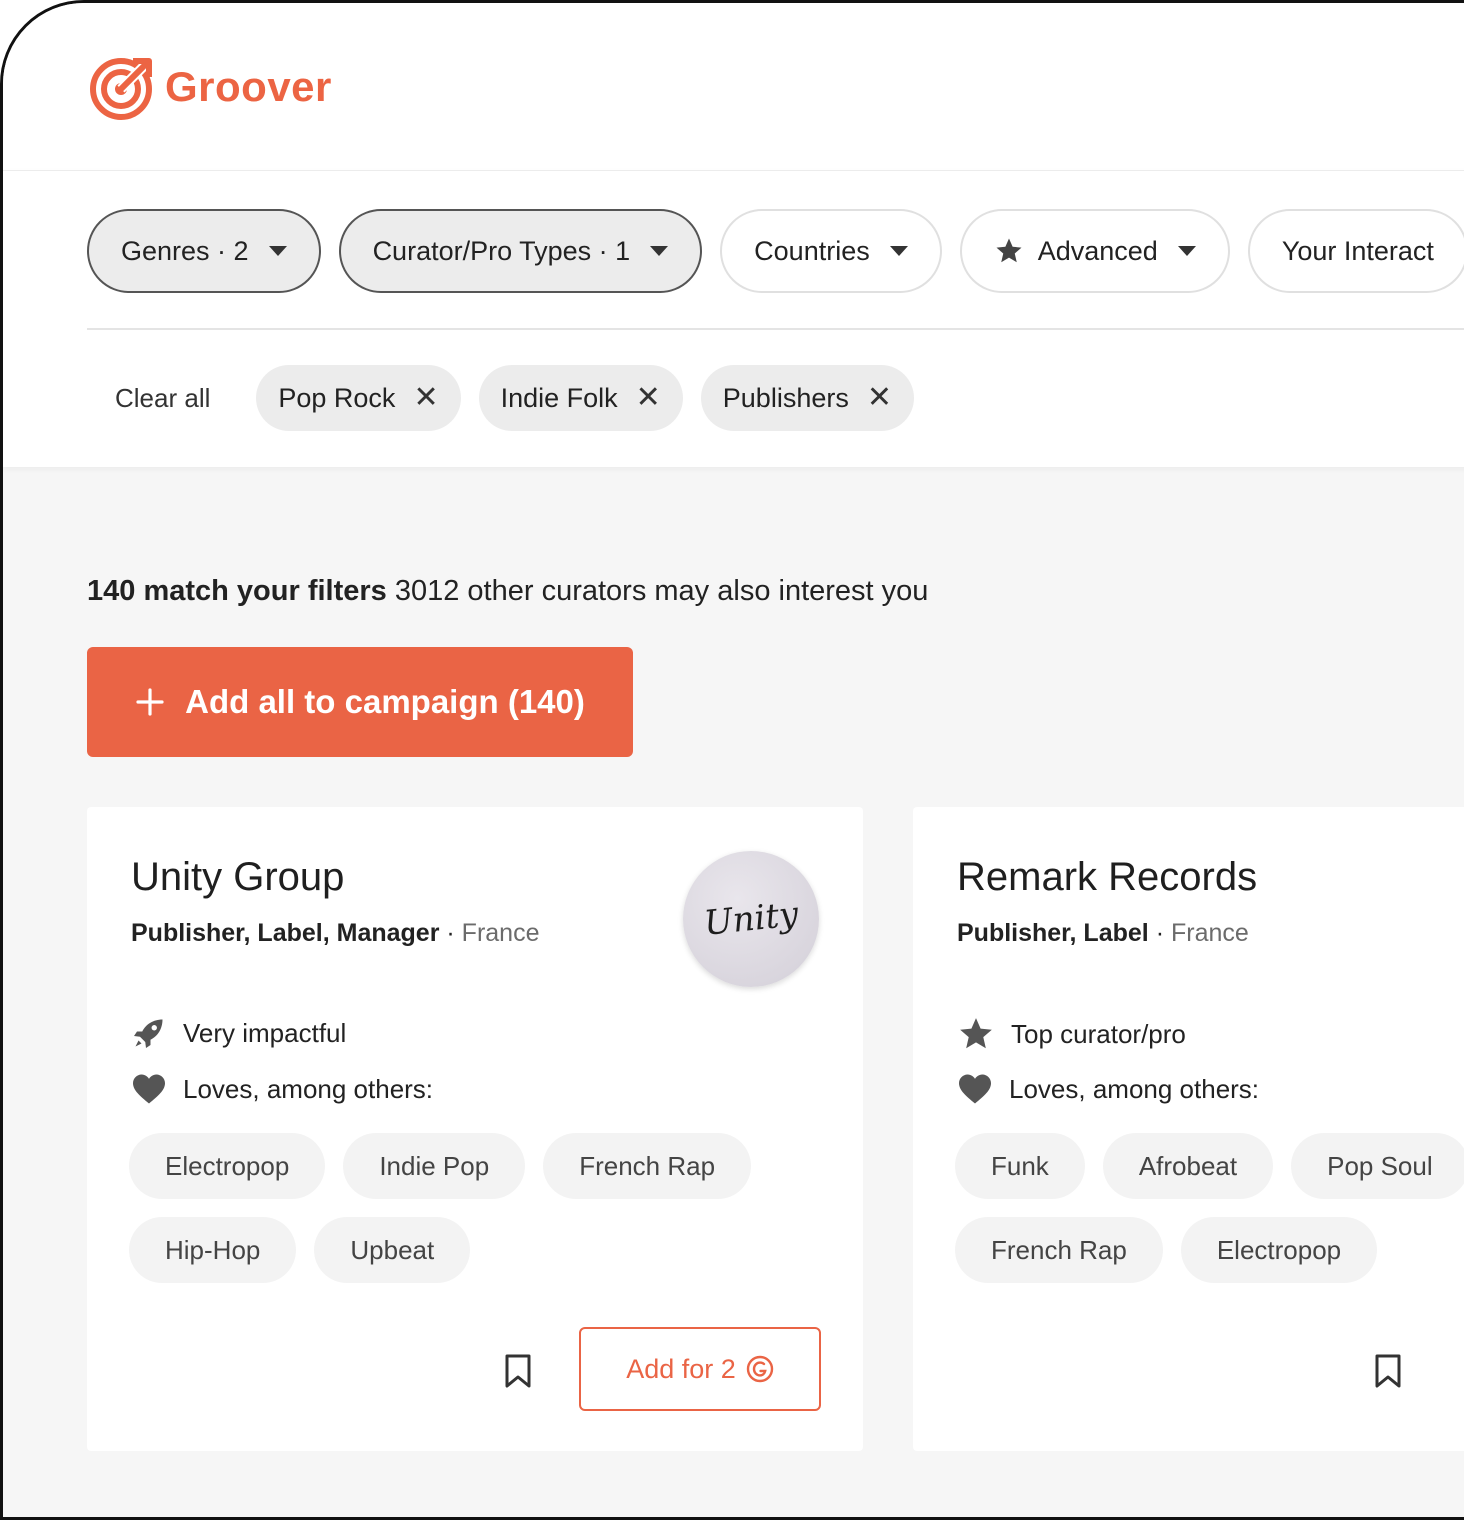  Describe the element at coordinates (285, 933) in the screenshot. I see `curator-roles: Publisher, Label, Manager` at that location.